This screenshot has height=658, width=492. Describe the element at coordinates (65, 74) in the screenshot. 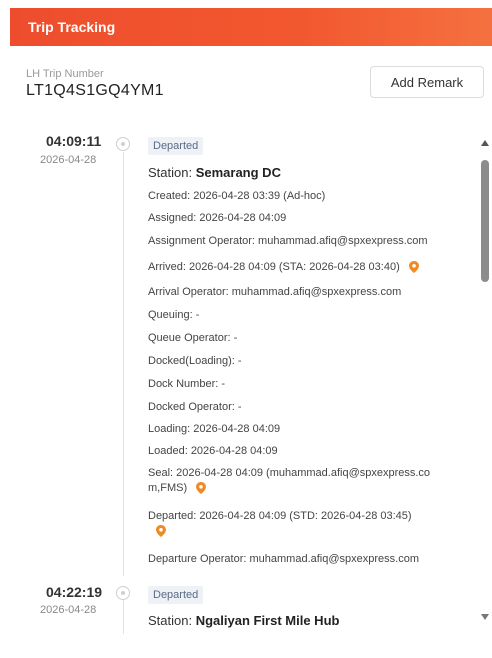

I see `trip-number-label: LH Trip Number` at that location.